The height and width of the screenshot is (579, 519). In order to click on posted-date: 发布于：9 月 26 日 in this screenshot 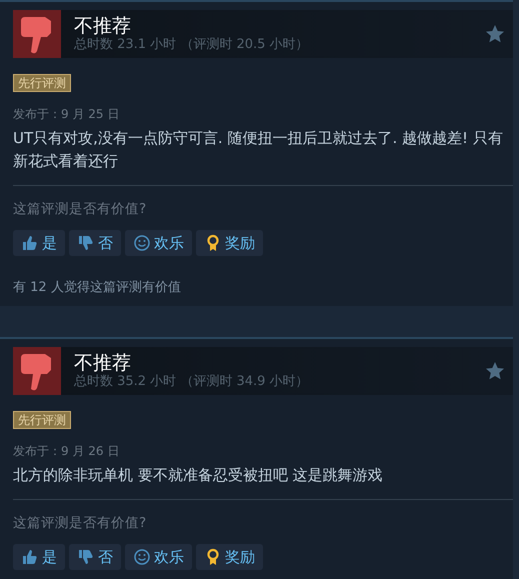, I will do `click(66, 451)`.